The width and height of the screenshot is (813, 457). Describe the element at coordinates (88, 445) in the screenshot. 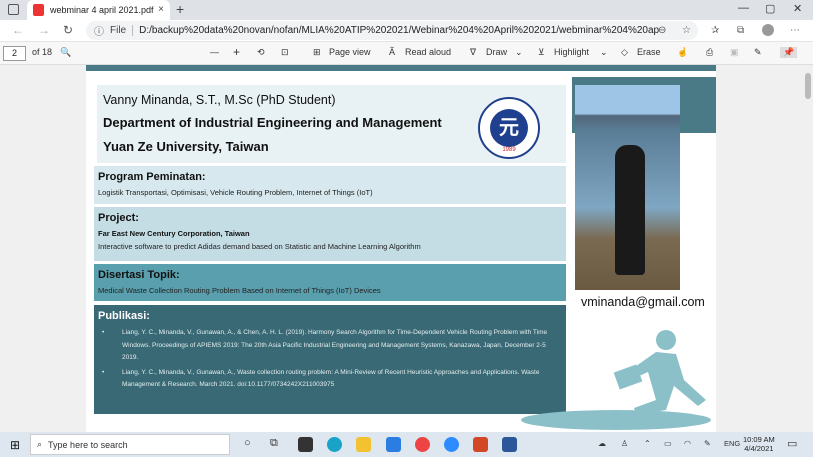

I see `search-placeholder: Type here to search` at that location.